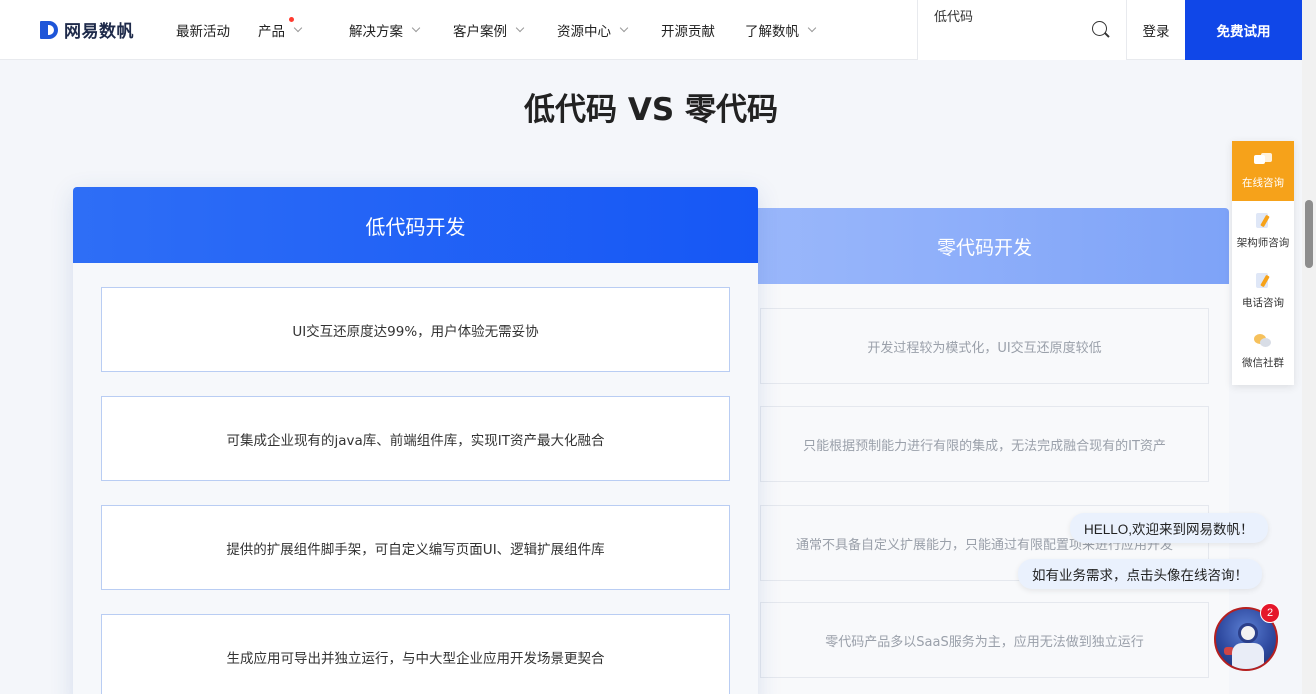 This screenshot has width=1316, height=694. I want to click on free-trial-button: 免费试用, so click(1243, 30).